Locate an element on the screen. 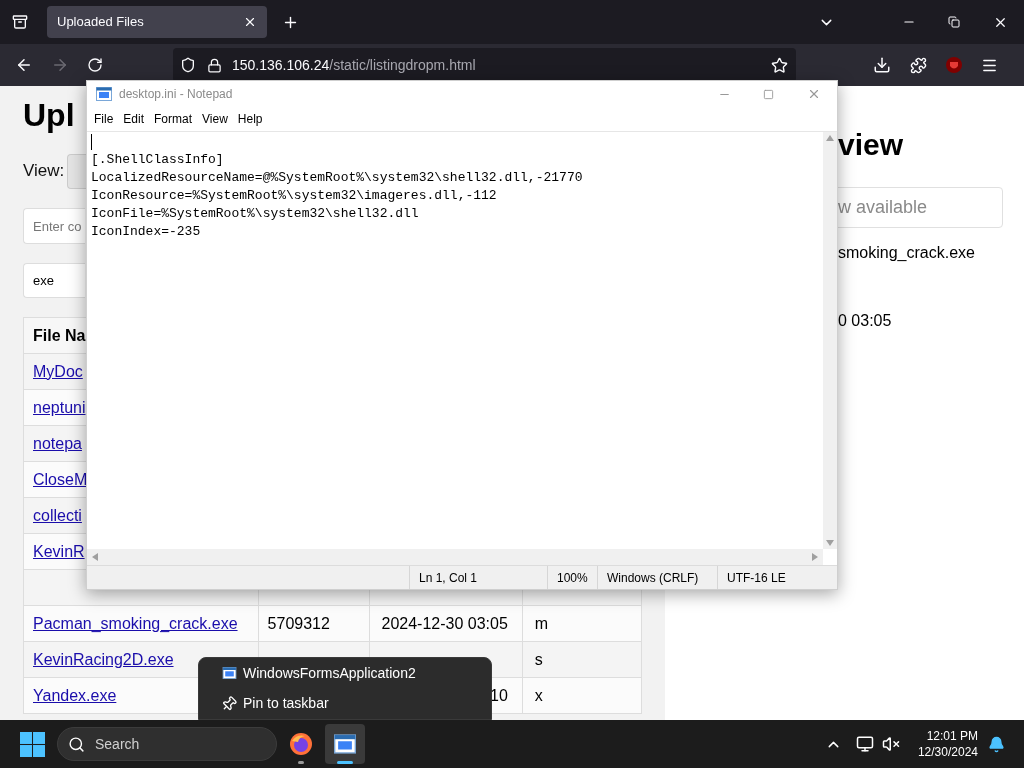  status-text: Windows (CRLF) is located at coordinates (653, 578).